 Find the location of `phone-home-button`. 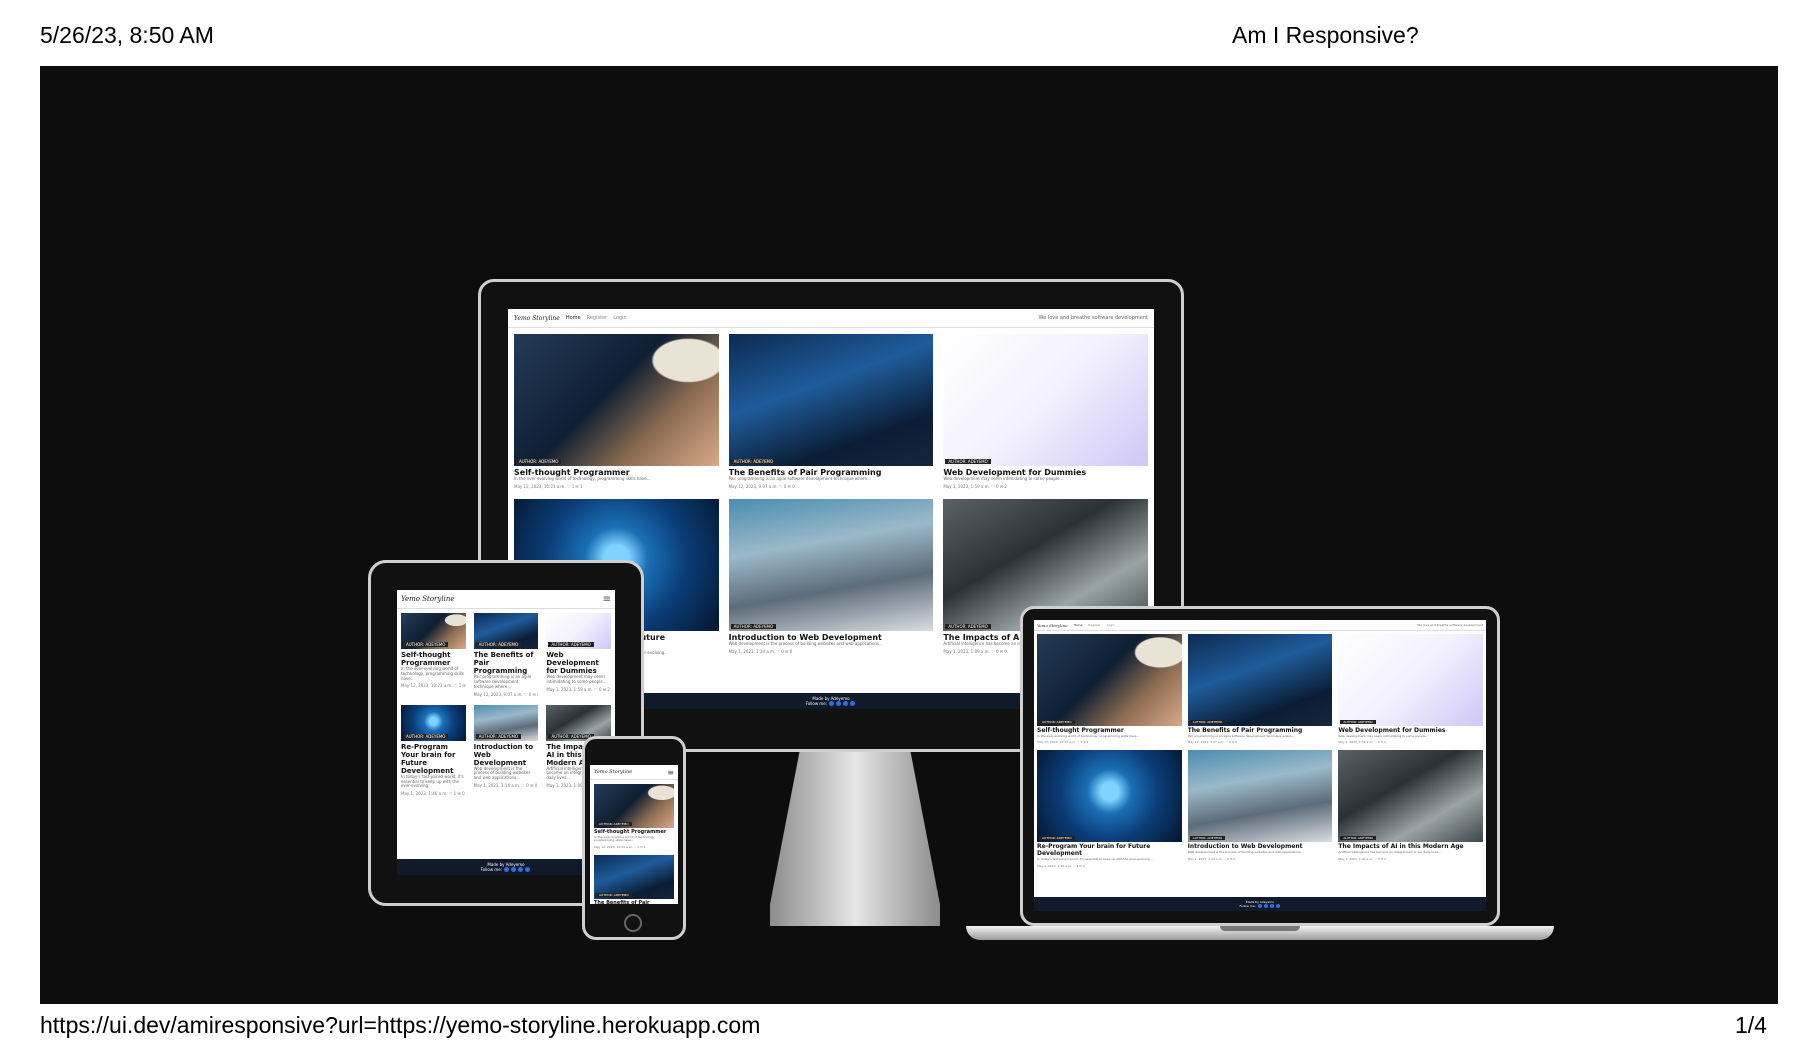

phone-home-button is located at coordinates (633, 923).